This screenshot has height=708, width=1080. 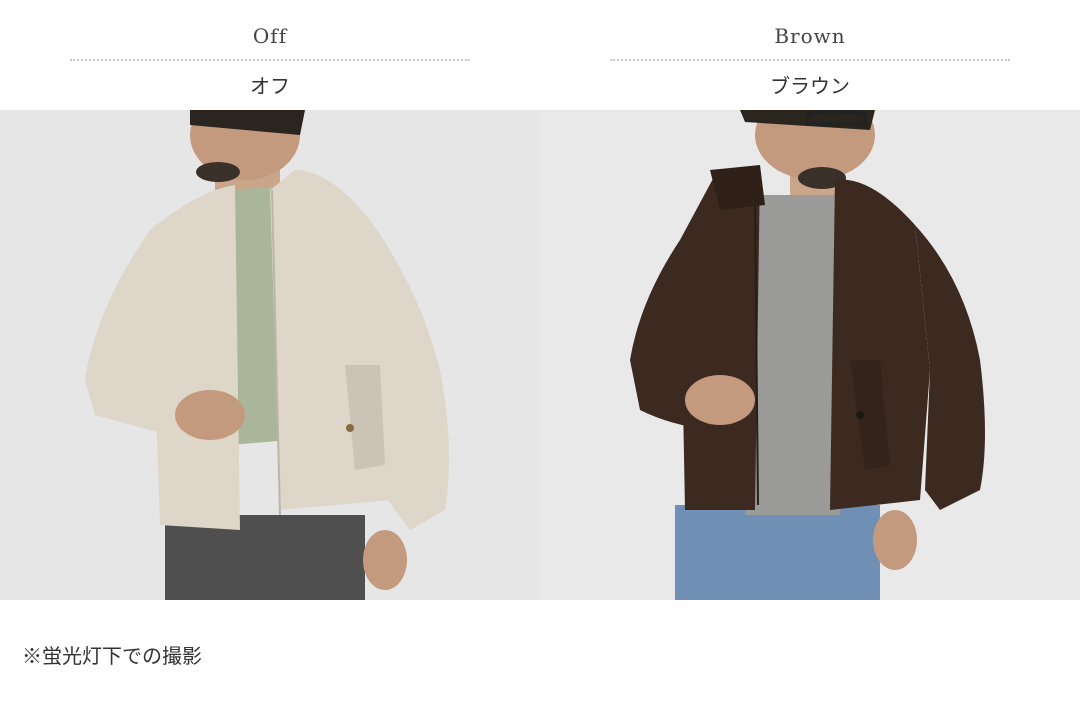 I want to click on color-name-jp: オフ, so click(x=270, y=86).